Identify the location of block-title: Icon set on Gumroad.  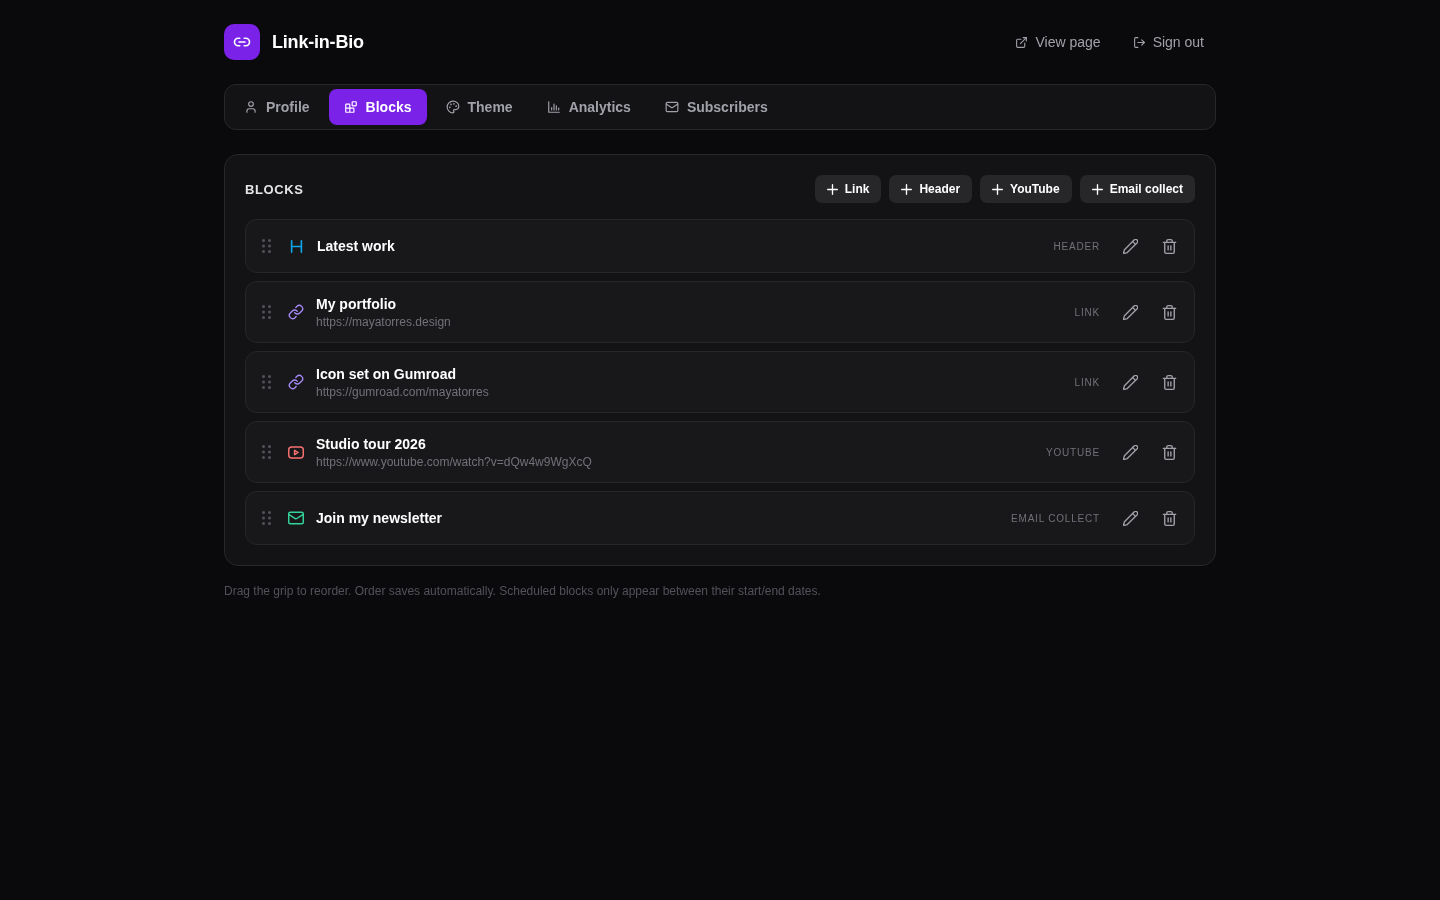
(386, 374).